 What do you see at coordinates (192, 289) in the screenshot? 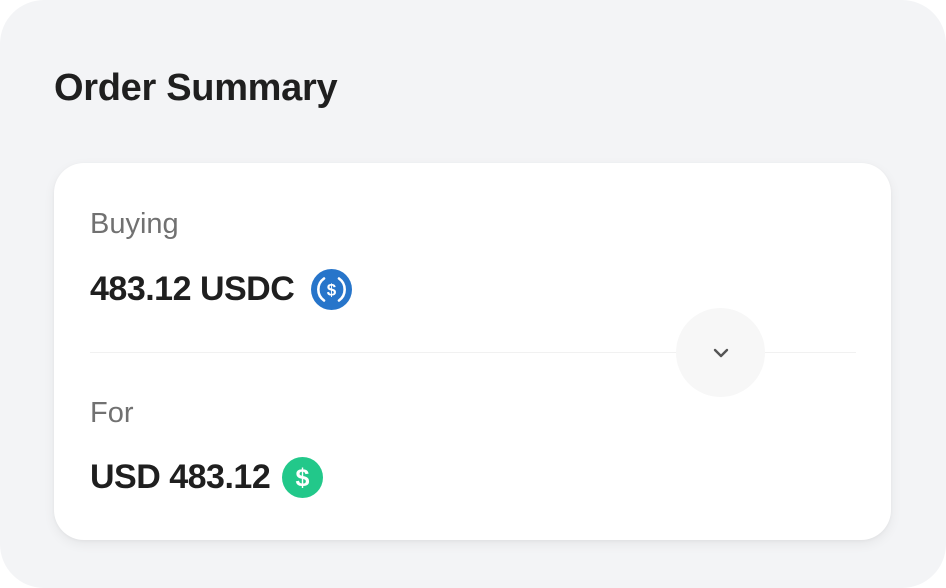
I see `buying-amount: 483.12 USDC` at bounding box center [192, 289].